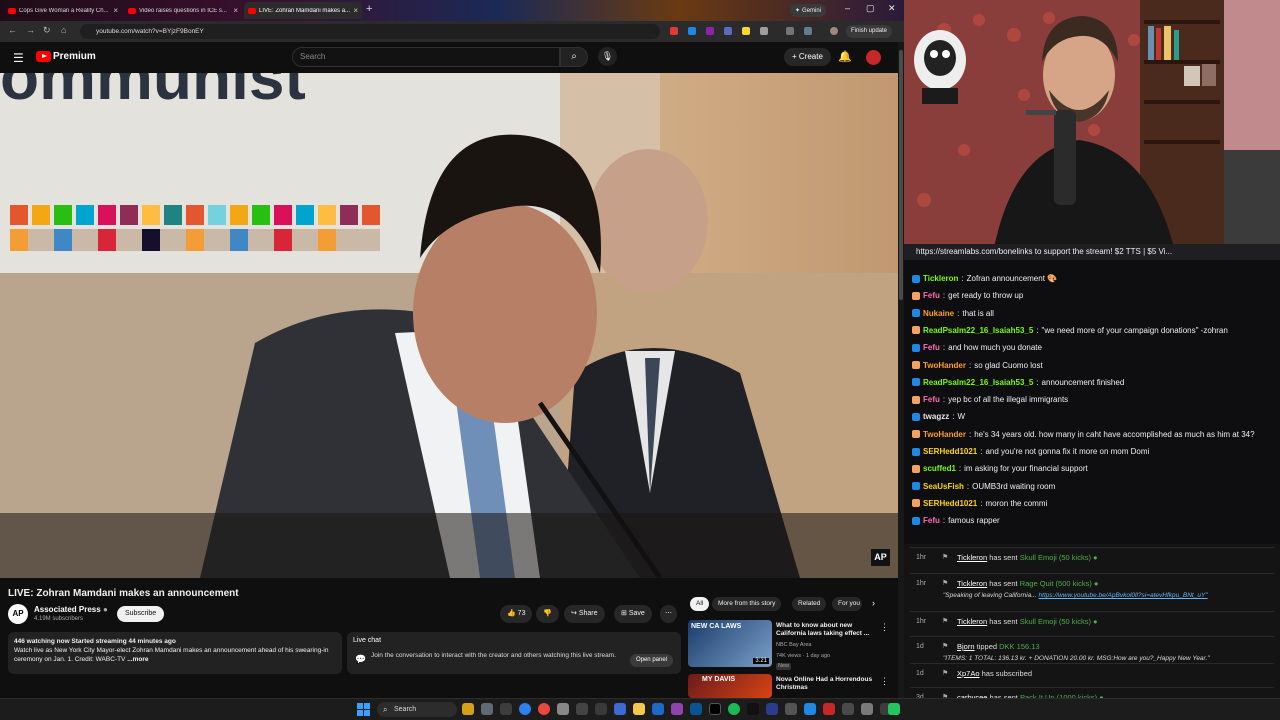 The width and height of the screenshot is (1280, 720). Describe the element at coordinates (845, 56) in the screenshot. I see `notifications-bell-icon: 🔔` at that location.